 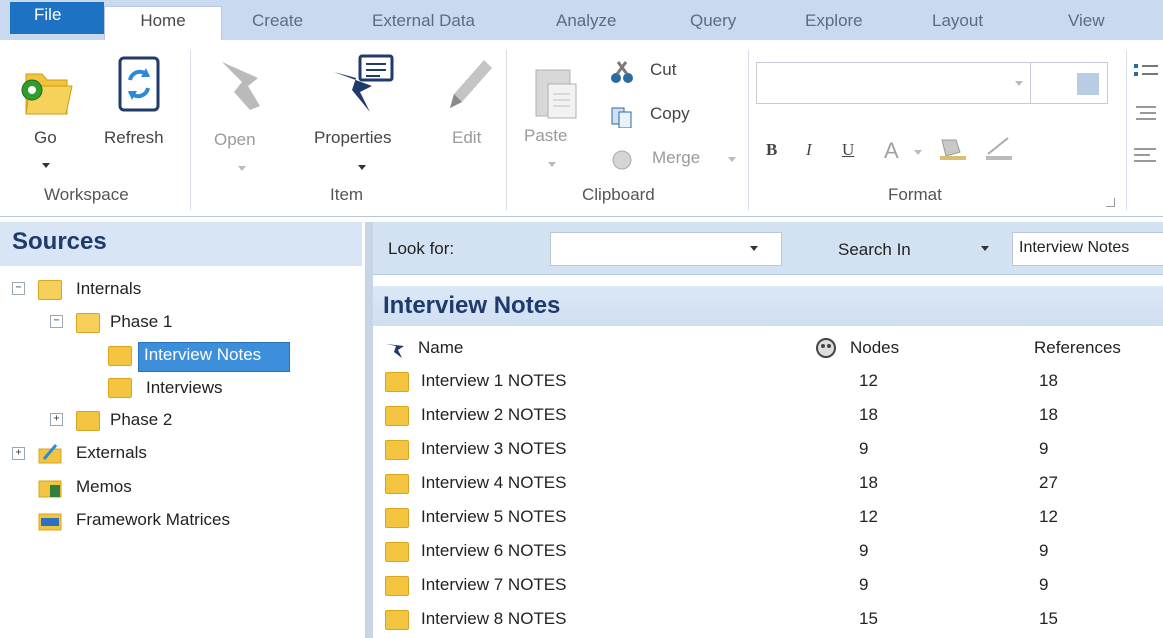 What do you see at coordinates (235, 139) in the screenshot?
I see `open-label: Open` at bounding box center [235, 139].